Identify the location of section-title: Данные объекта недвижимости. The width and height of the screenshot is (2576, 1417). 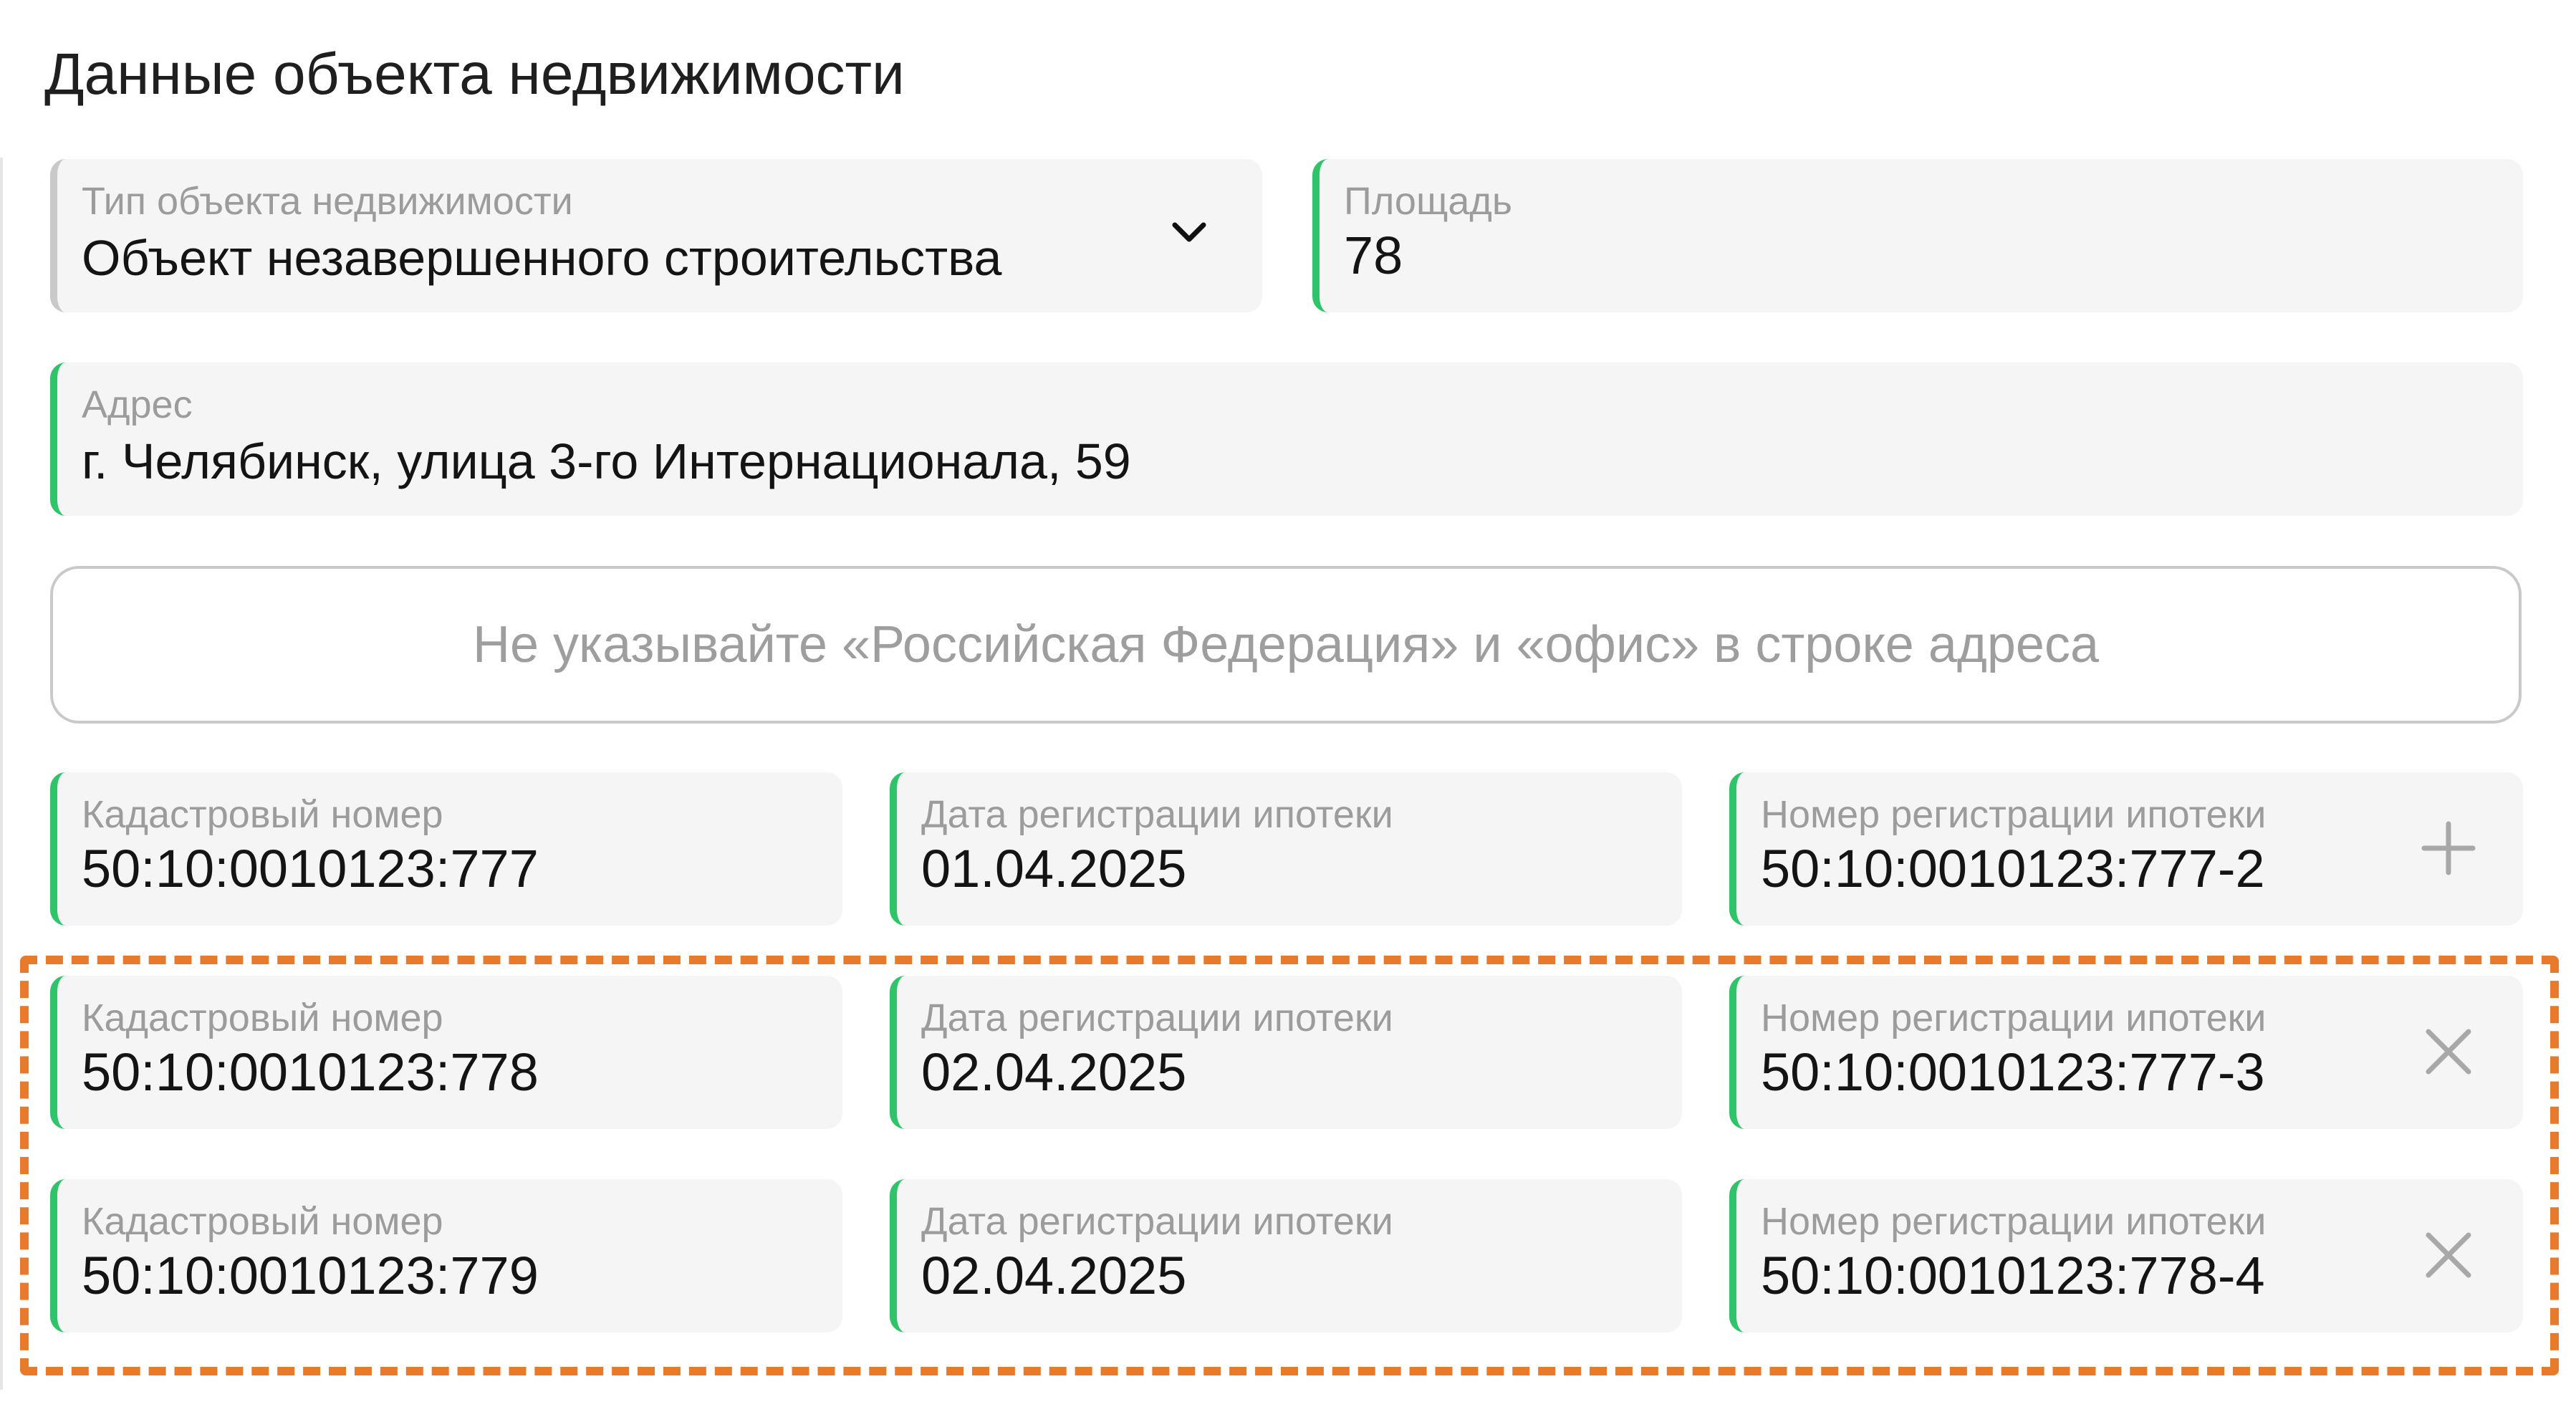
(475, 74).